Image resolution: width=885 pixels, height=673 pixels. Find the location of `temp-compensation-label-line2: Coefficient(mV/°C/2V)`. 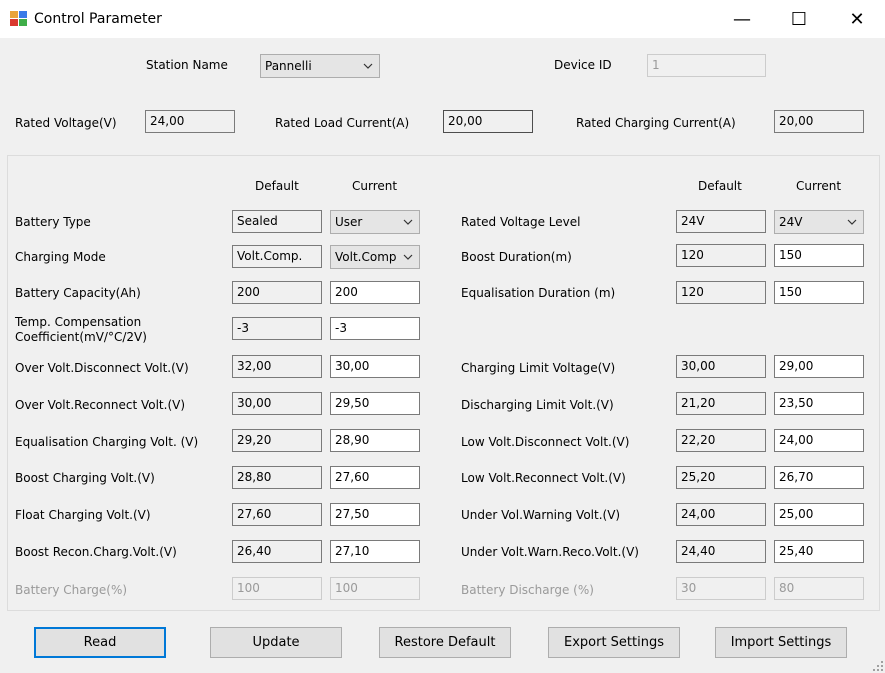

temp-compensation-label-line2: Coefficient(mV/°C/2V) is located at coordinates (81, 337).